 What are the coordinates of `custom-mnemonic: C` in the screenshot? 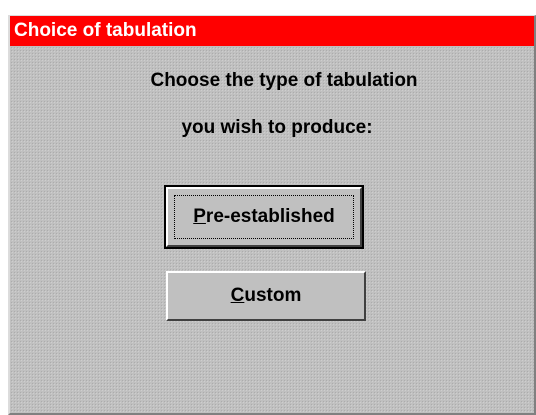 It's located at (237, 295).